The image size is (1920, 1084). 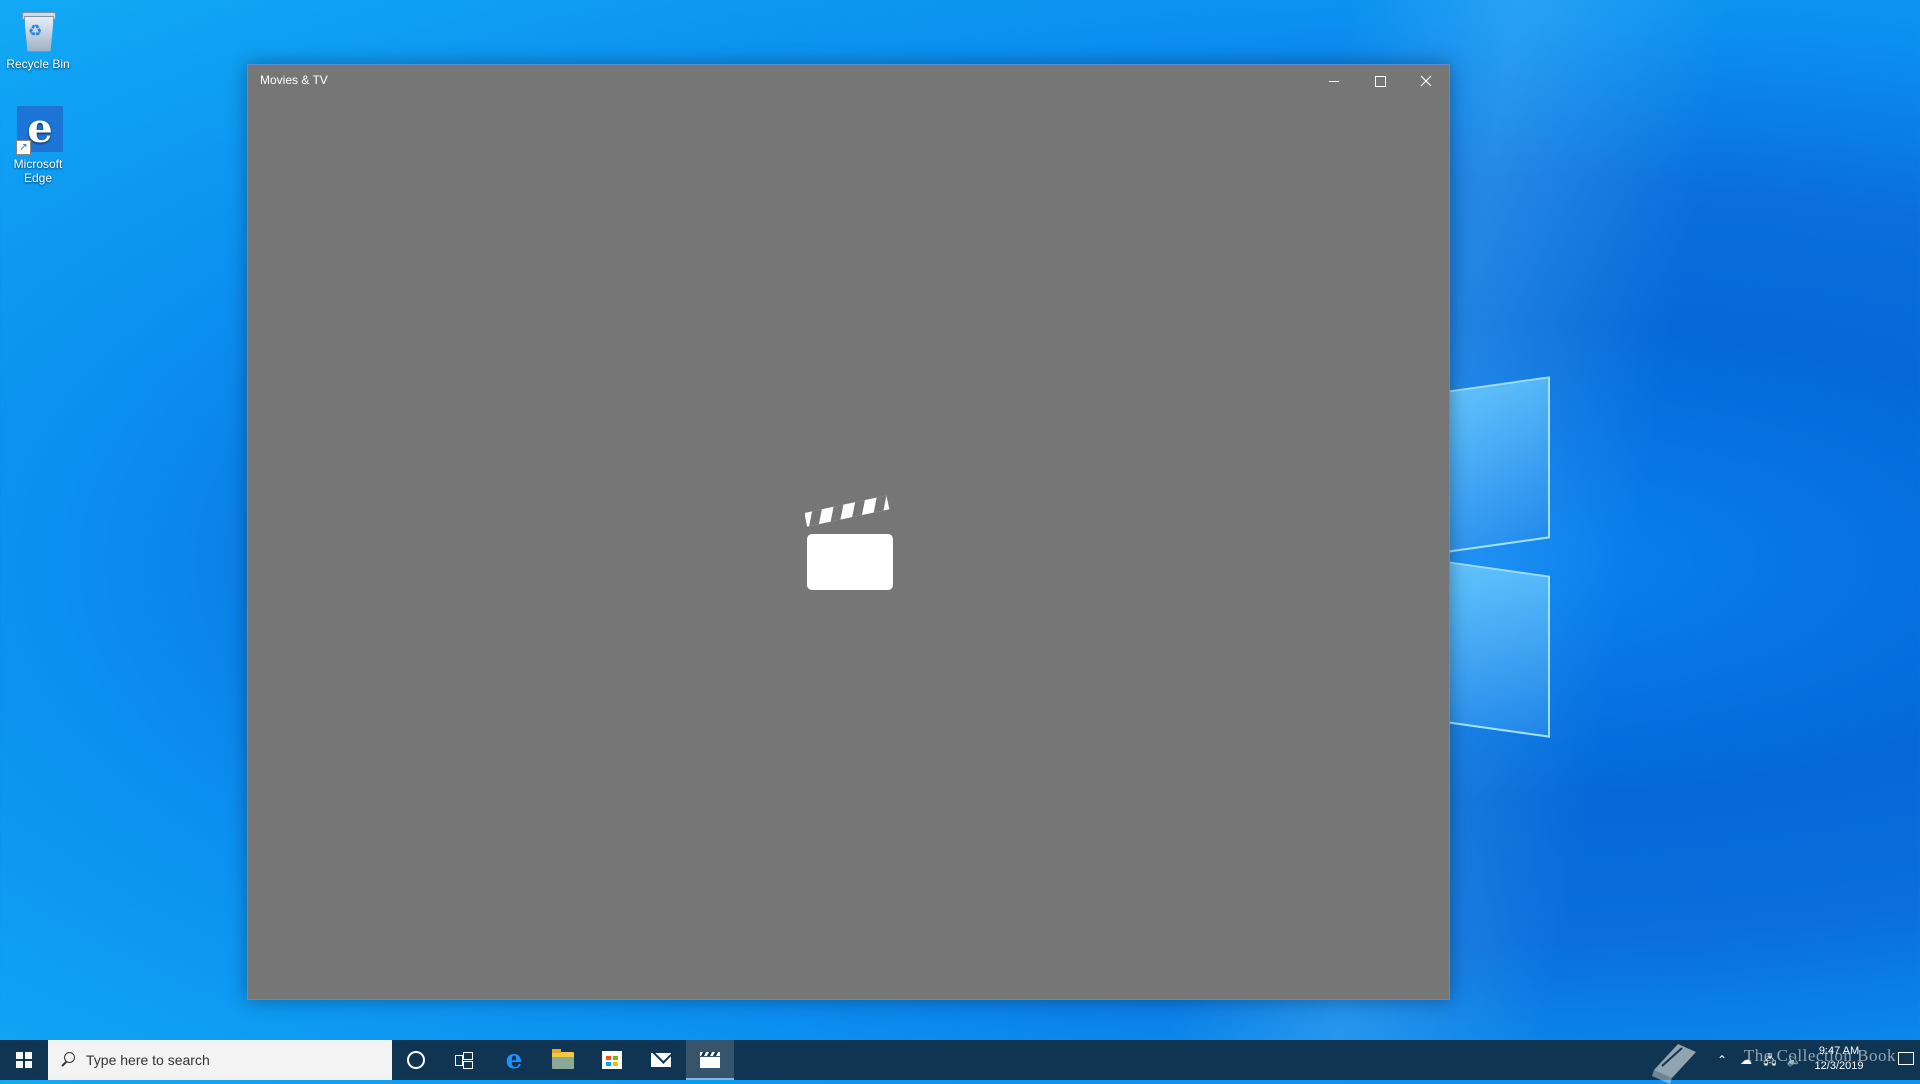 I want to click on search-placeholder: Type here to search, so click(x=148, y=1060).